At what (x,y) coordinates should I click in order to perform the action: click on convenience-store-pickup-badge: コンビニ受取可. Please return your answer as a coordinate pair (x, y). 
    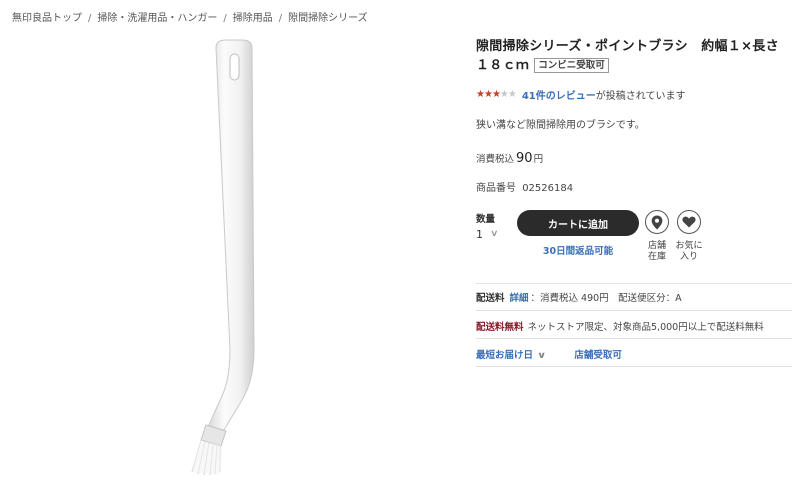
    Looking at the image, I should click on (571, 65).